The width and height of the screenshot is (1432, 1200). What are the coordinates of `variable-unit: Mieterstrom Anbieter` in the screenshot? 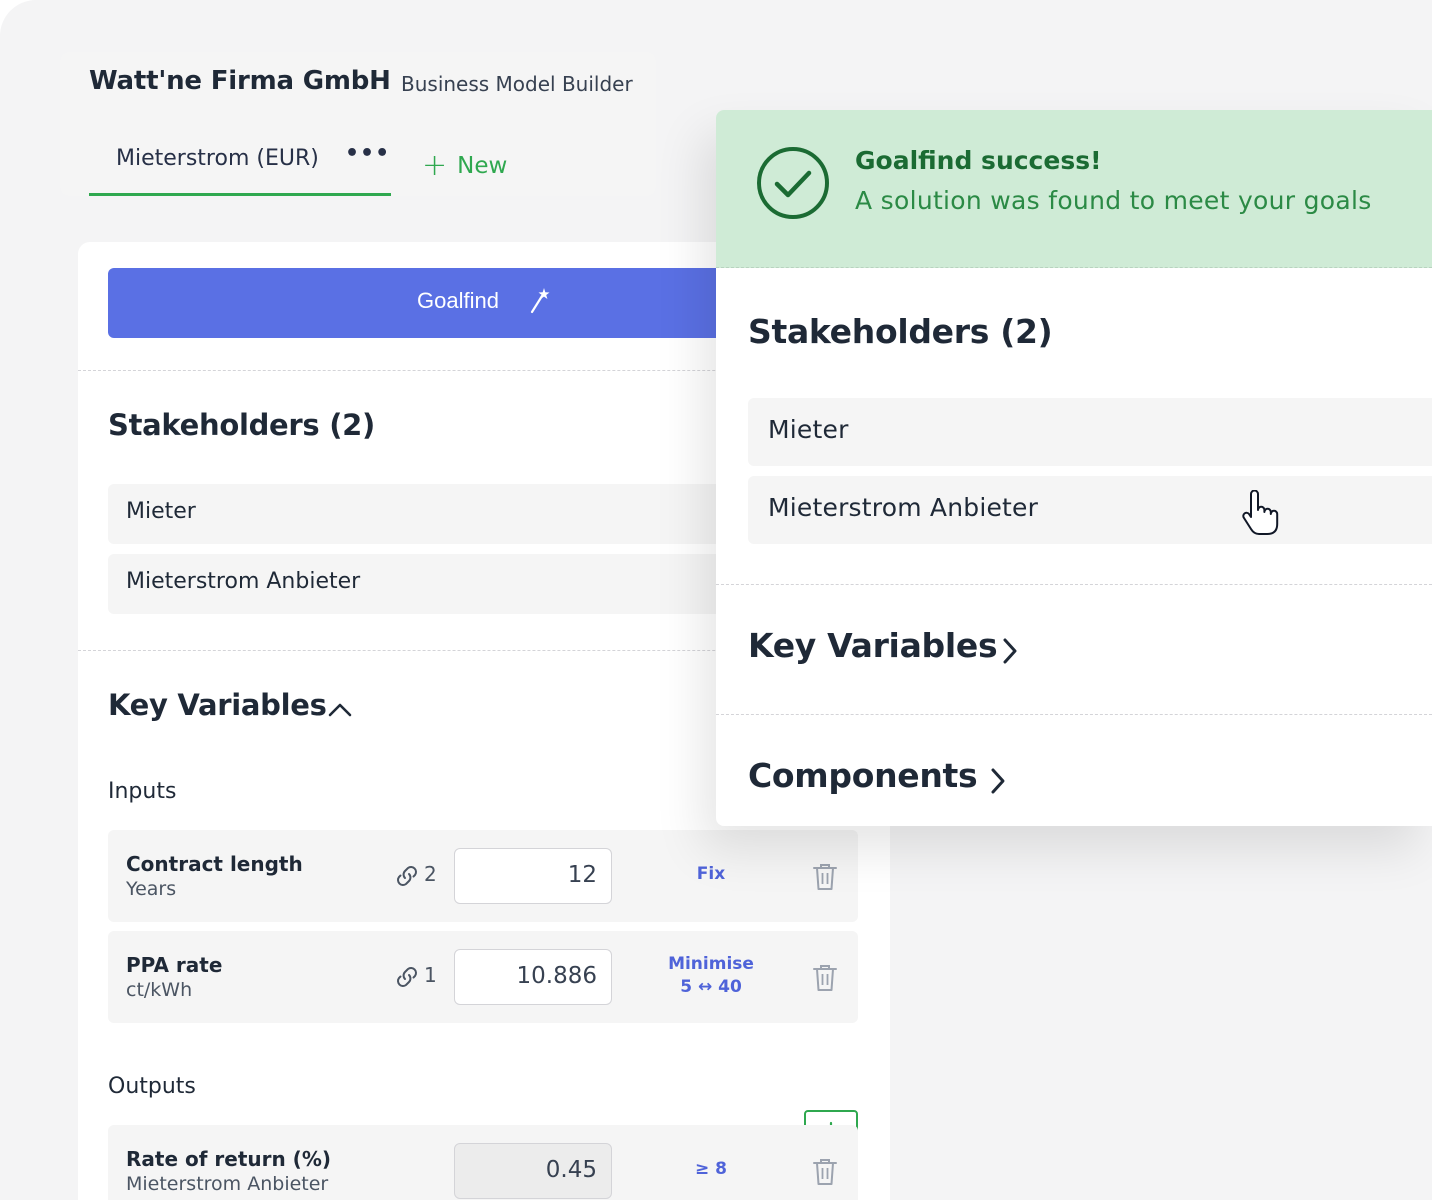 It's located at (227, 1184).